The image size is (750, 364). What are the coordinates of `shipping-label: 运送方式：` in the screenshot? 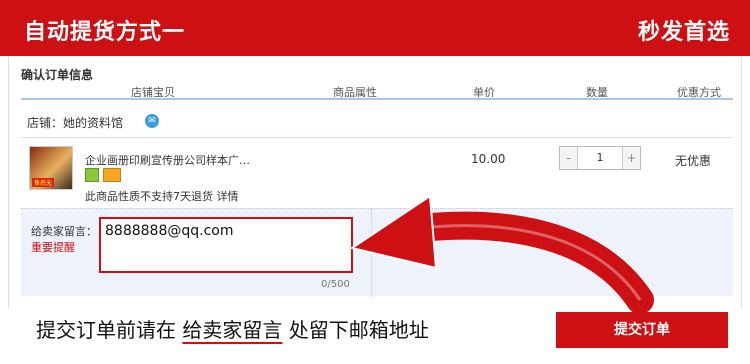 It's located at (414, 231).